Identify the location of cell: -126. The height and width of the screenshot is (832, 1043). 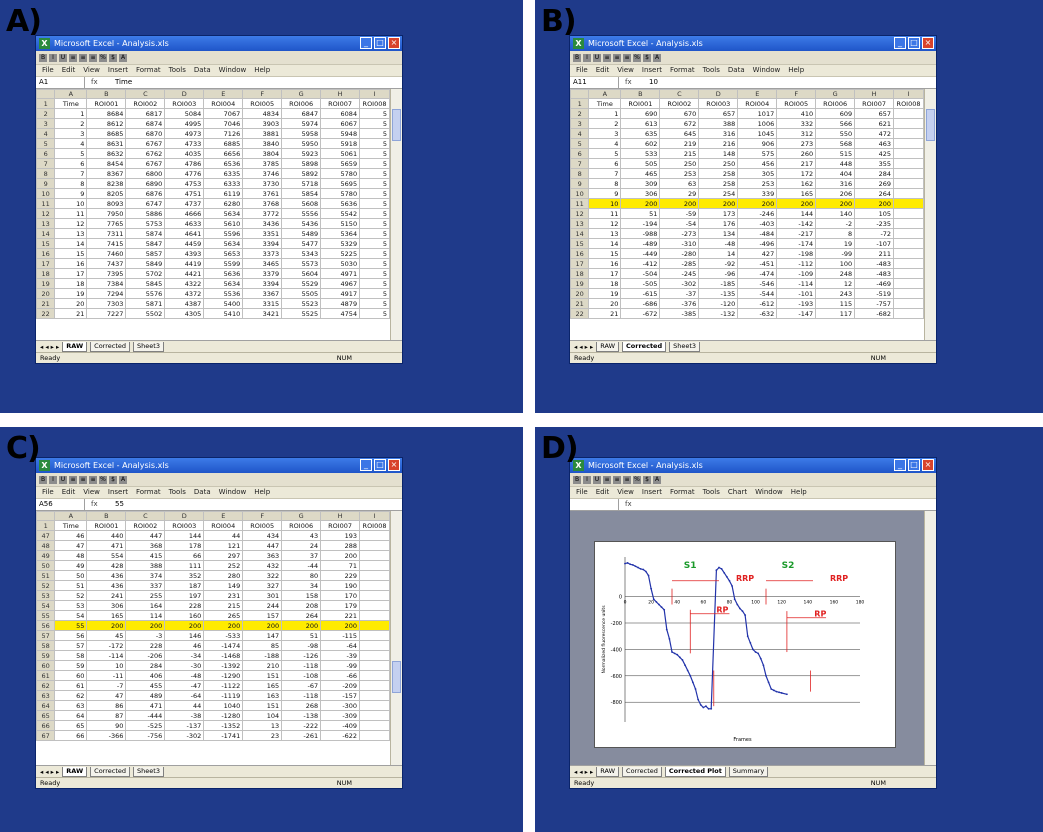
(301, 655).